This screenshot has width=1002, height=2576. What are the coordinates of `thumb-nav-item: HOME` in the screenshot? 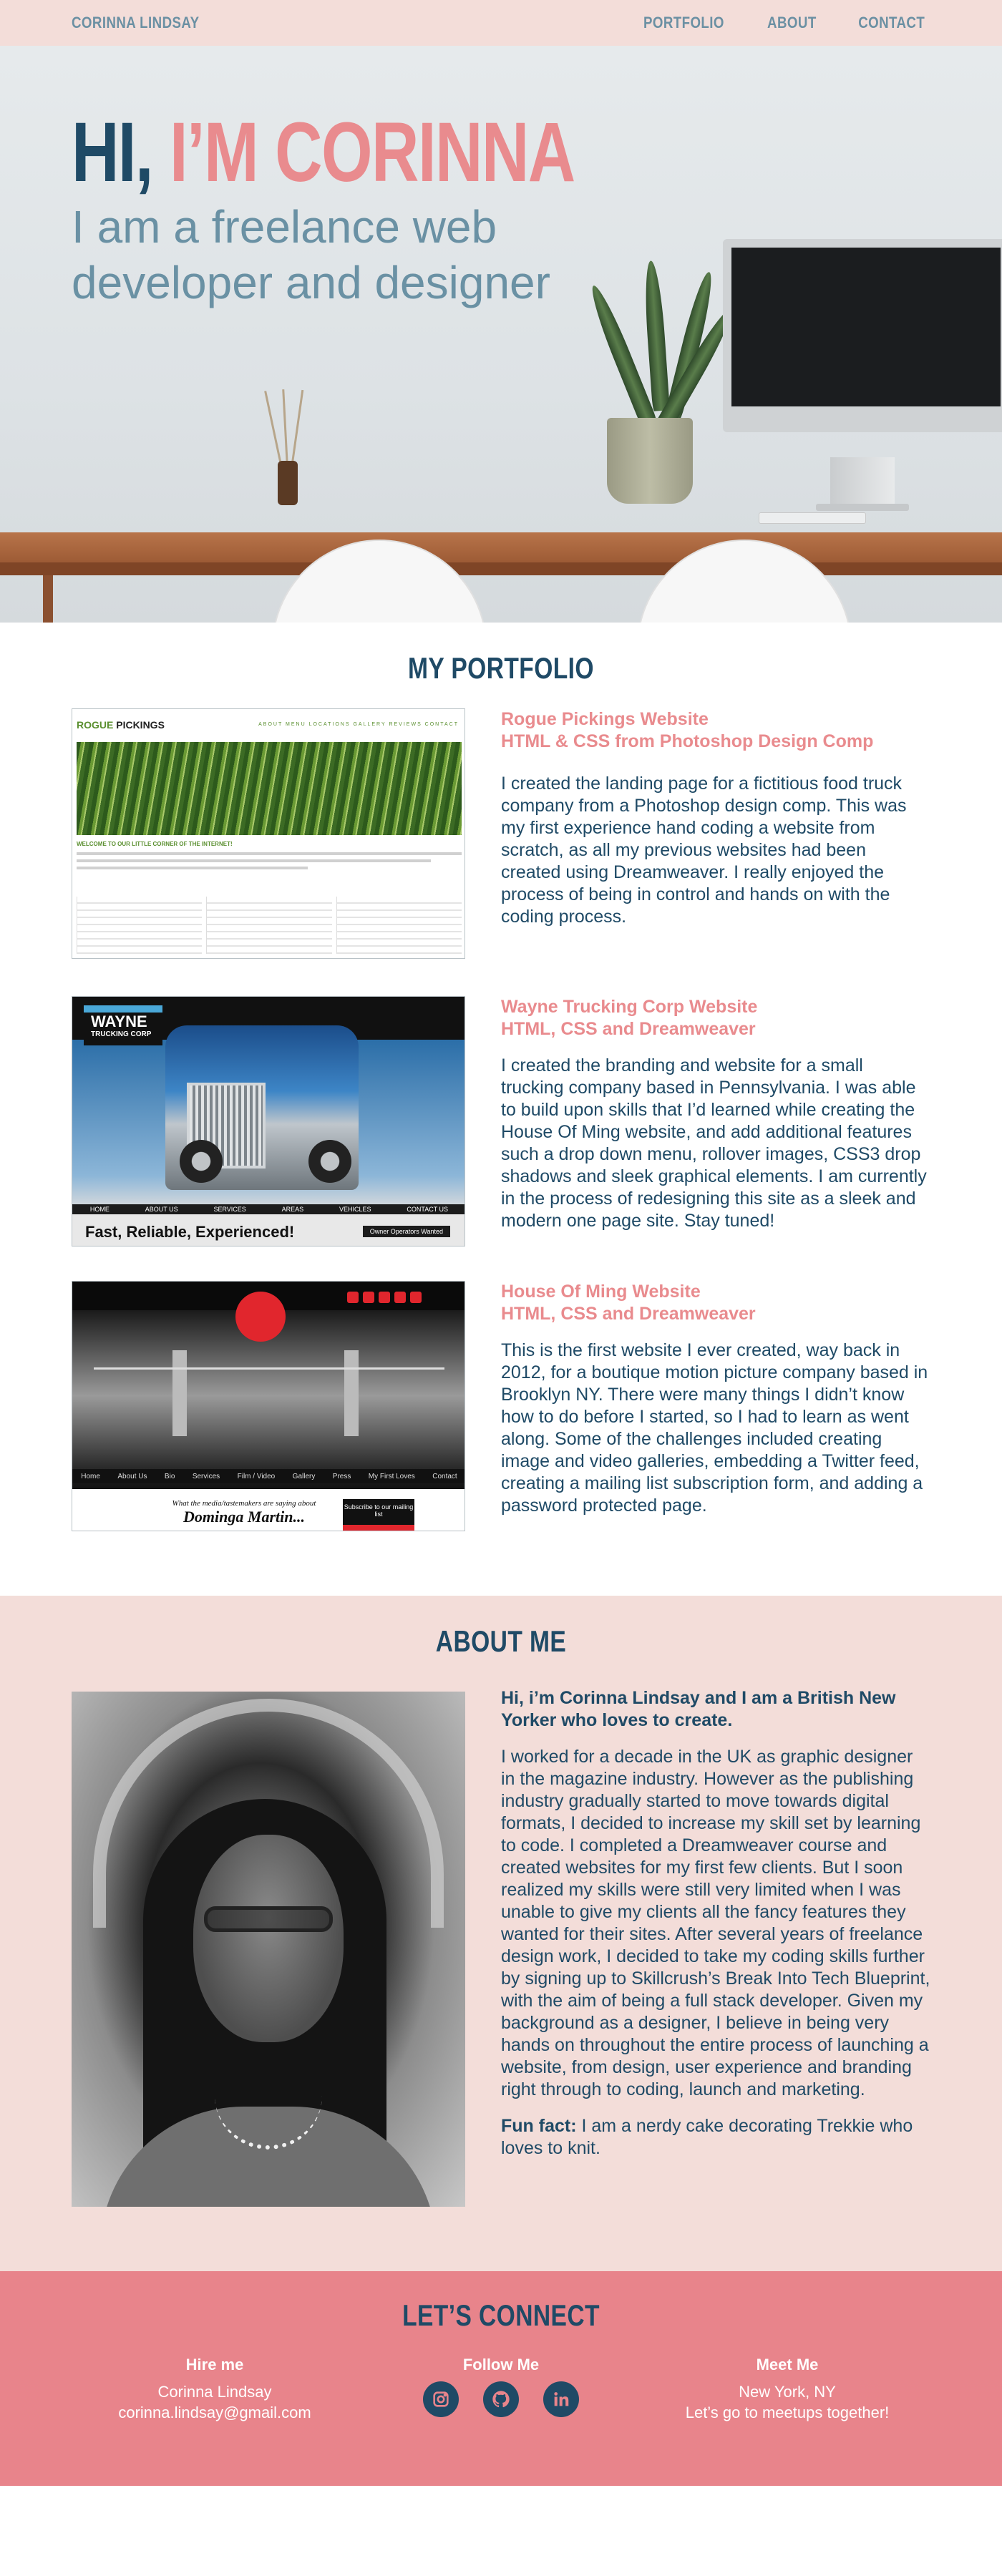 It's located at (99, 1209).